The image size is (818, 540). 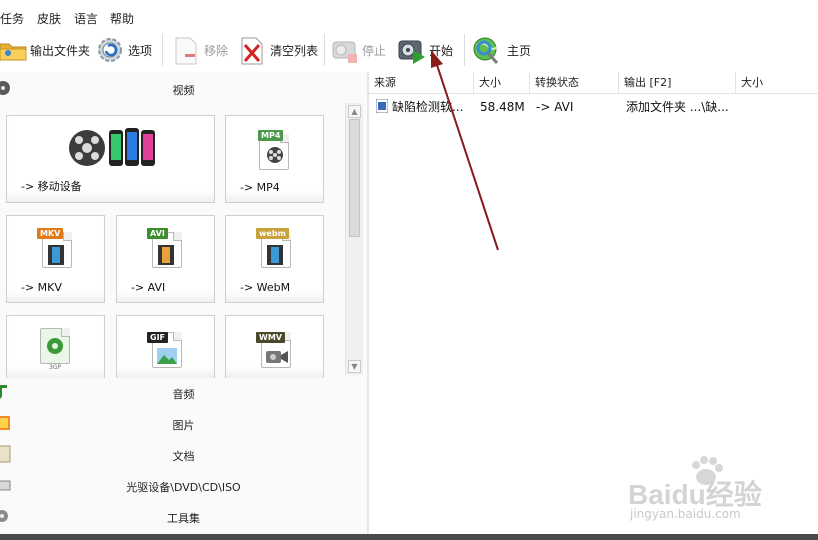 What do you see at coordinates (685, 514) in the screenshot?
I see `watermark-url: jingyan.baidu.com` at bounding box center [685, 514].